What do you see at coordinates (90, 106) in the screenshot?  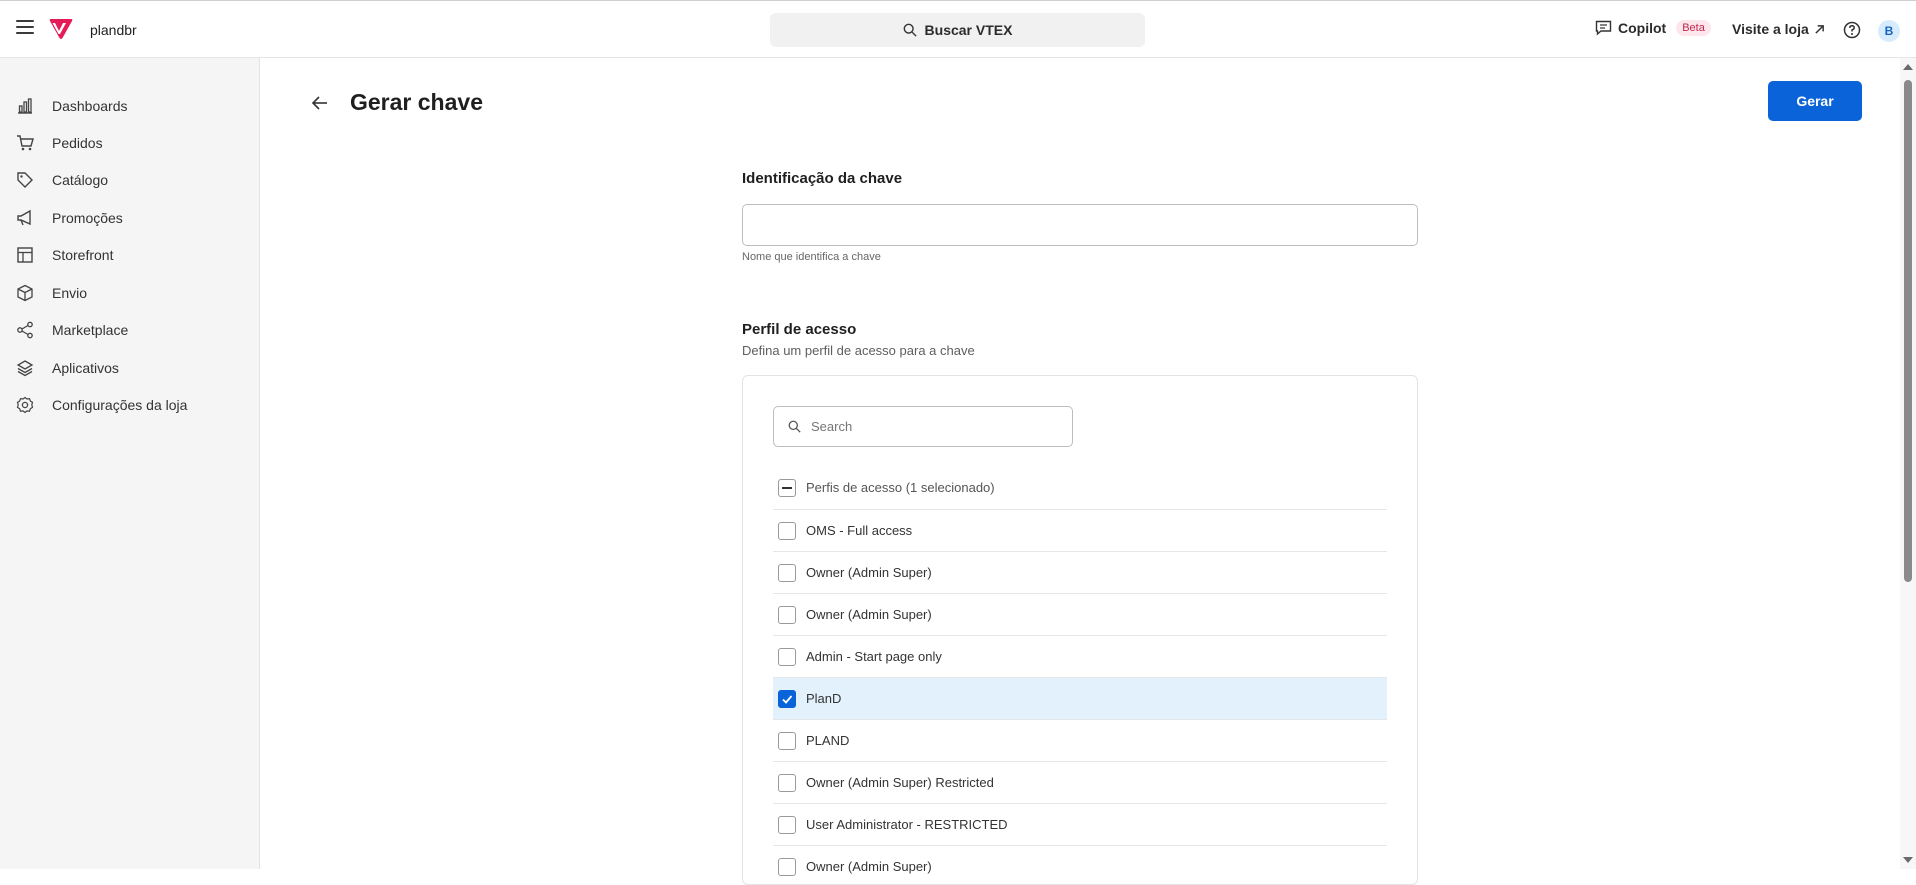 I see `sidebar-item-label: Dashboards` at bounding box center [90, 106].